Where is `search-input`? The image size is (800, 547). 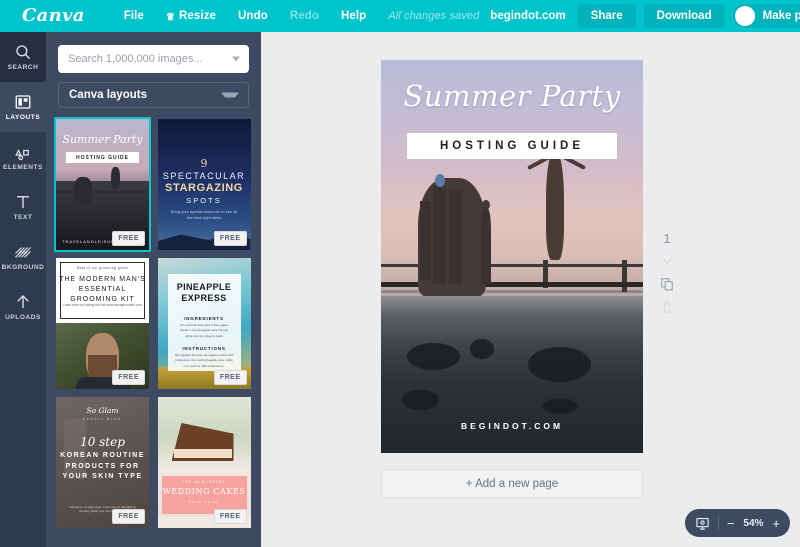 search-input is located at coordinates (153, 59).